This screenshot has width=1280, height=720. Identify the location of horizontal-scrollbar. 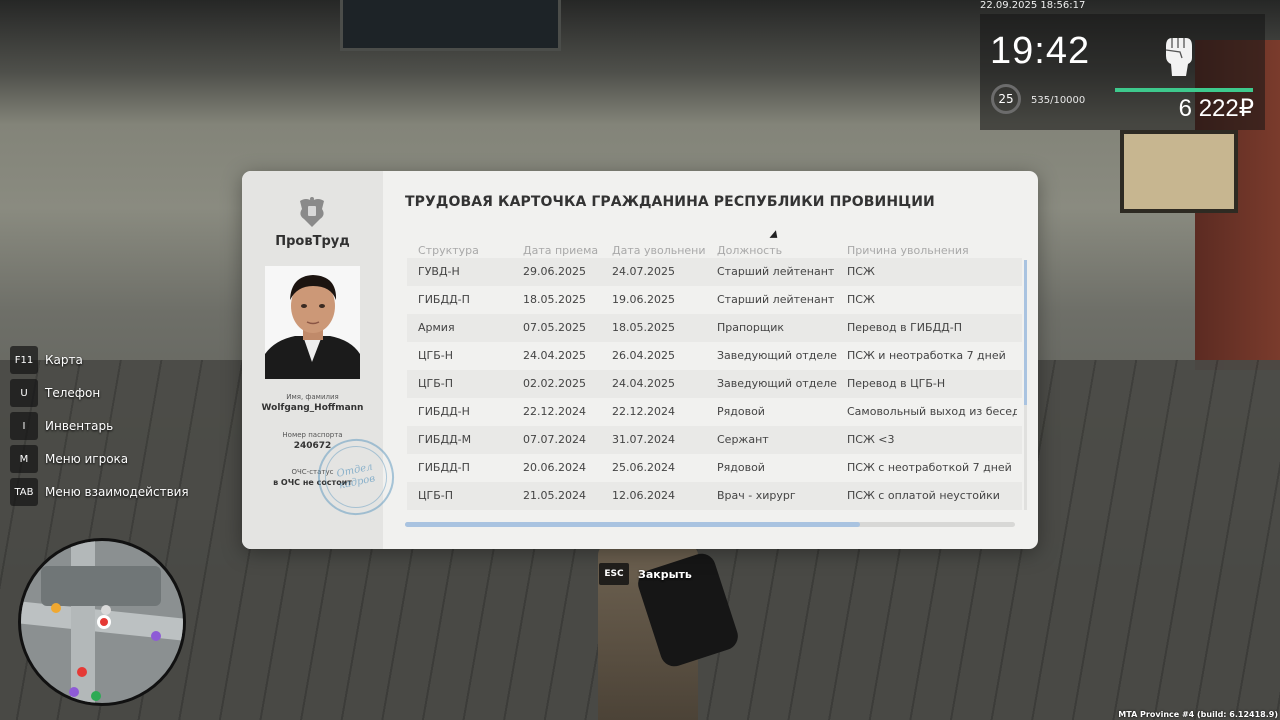
(710, 524).